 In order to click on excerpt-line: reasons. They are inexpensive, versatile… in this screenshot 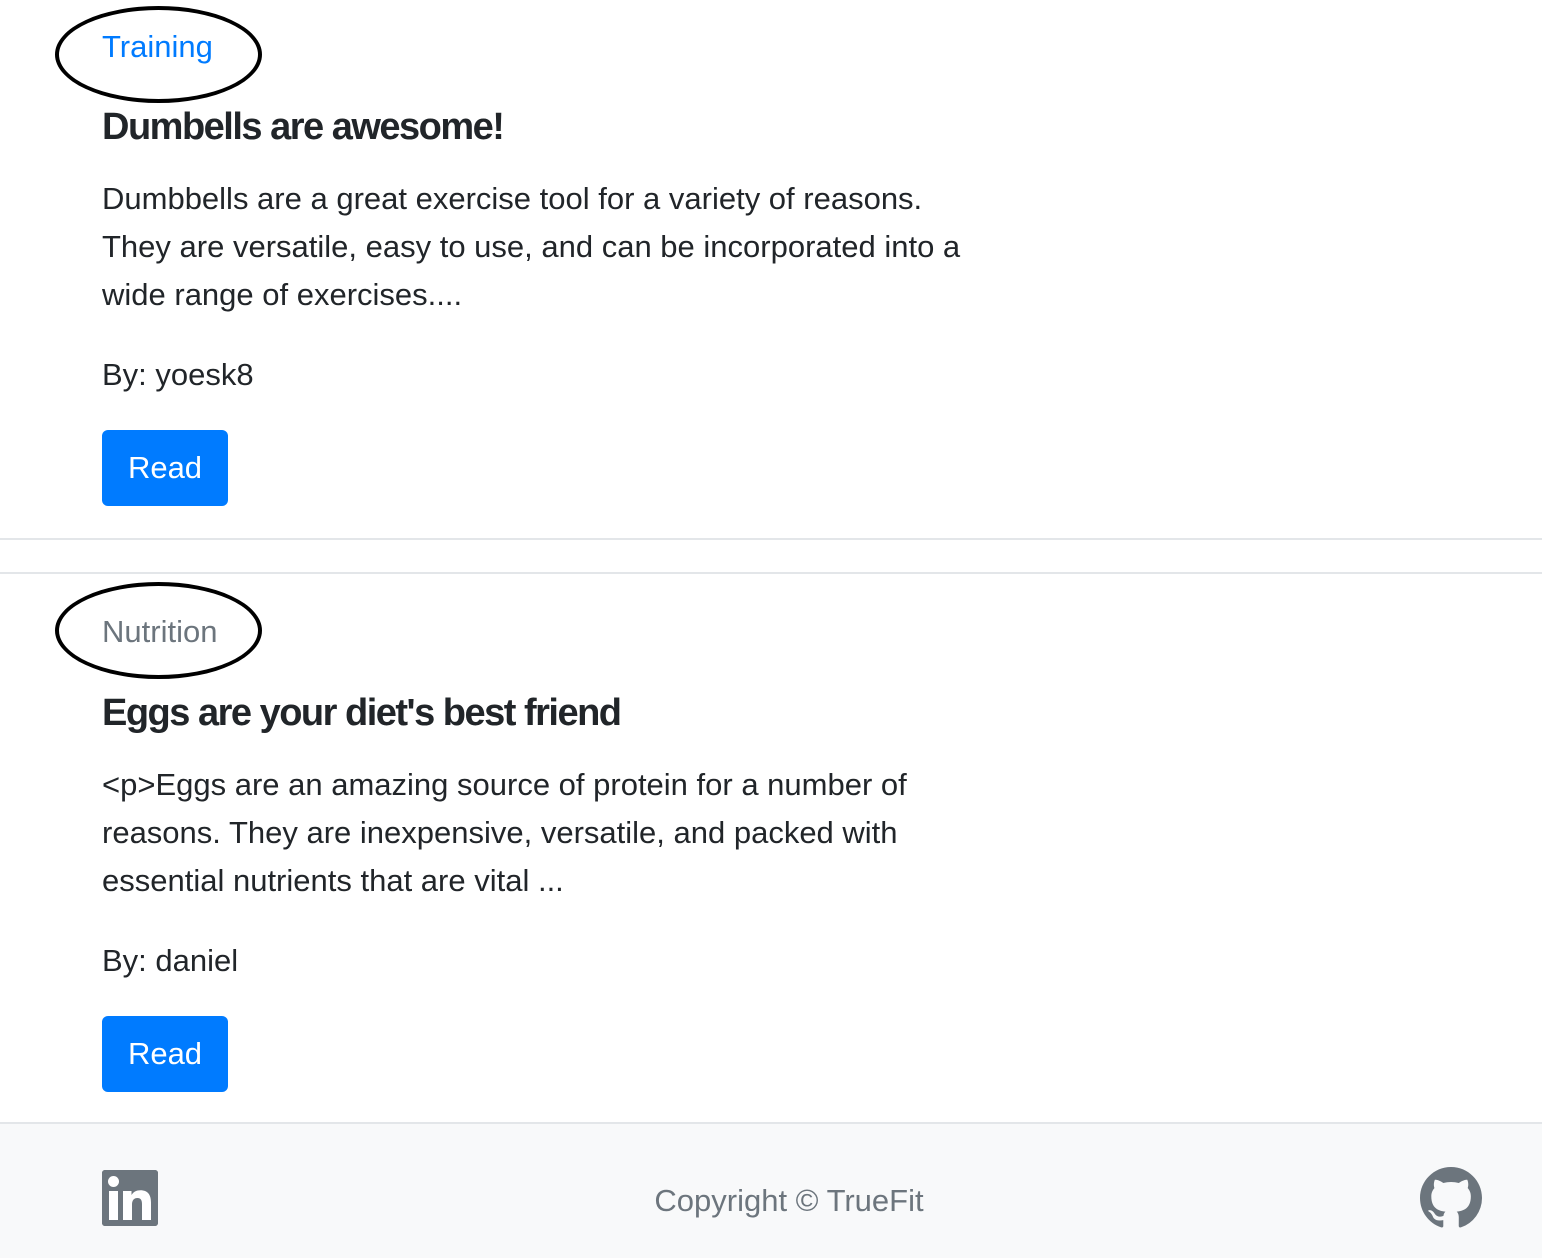, I will do `click(500, 832)`.